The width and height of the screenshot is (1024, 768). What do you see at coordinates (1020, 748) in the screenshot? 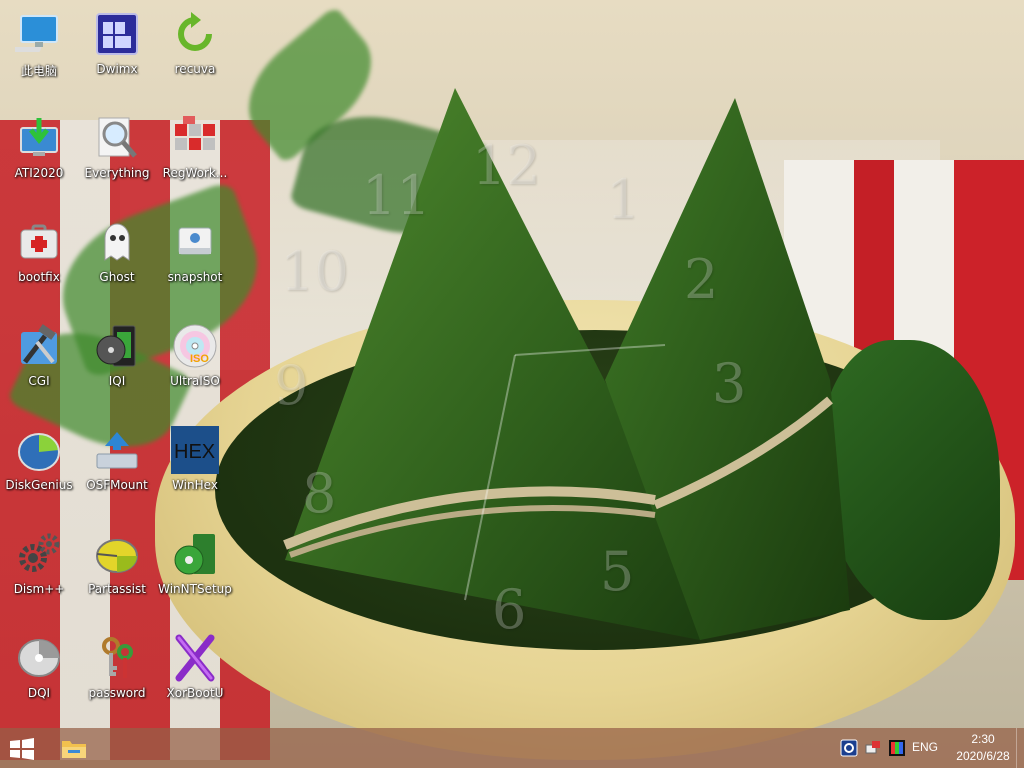
I see `show-desktop-button` at bounding box center [1020, 748].